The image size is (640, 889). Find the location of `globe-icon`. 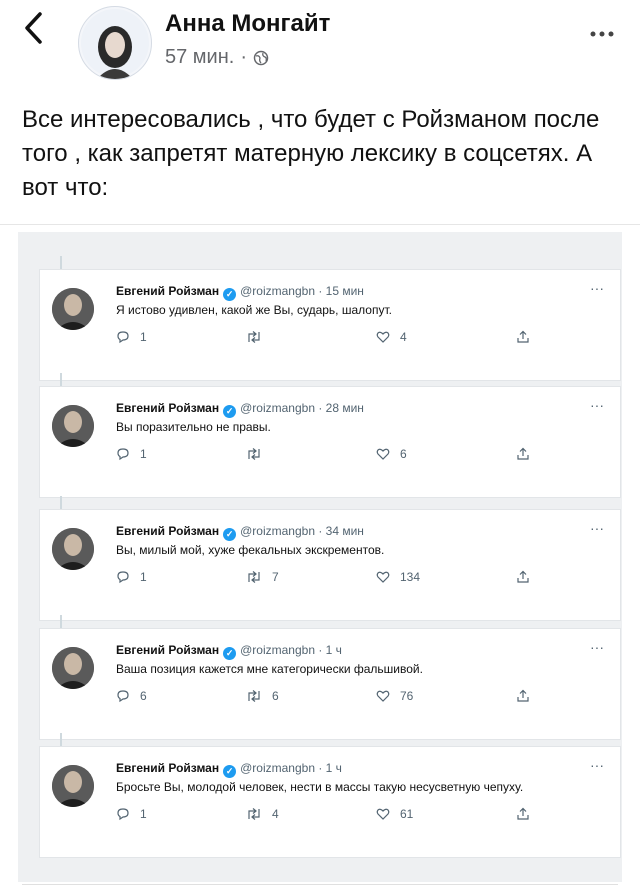

globe-icon is located at coordinates (261, 57).